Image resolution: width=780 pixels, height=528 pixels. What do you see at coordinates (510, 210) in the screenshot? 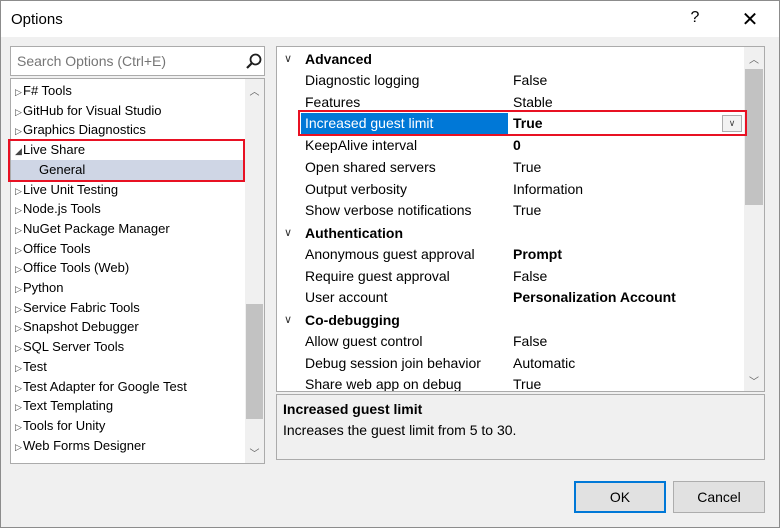
I see `property-row: Show verbose notifications True` at bounding box center [510, 210].